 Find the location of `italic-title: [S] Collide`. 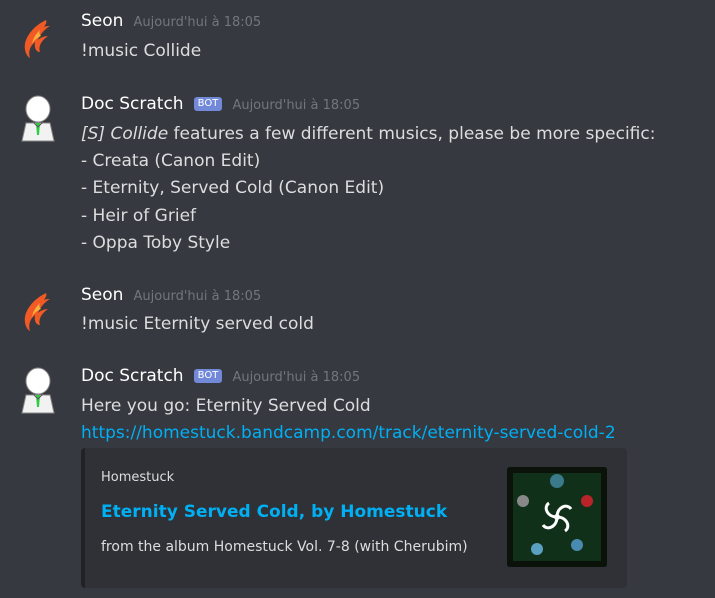

italic-title: [S] Collide is located at coordinates (125, 134).